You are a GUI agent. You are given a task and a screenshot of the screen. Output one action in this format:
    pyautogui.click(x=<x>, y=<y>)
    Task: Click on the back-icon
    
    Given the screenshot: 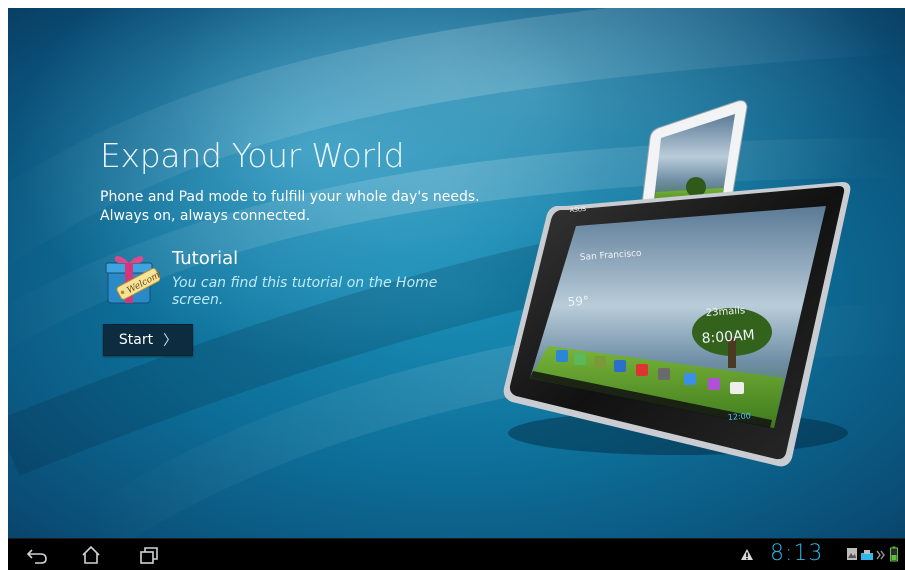 What is the action you would take?
    pyautogui.click(x=37, y=555)
    